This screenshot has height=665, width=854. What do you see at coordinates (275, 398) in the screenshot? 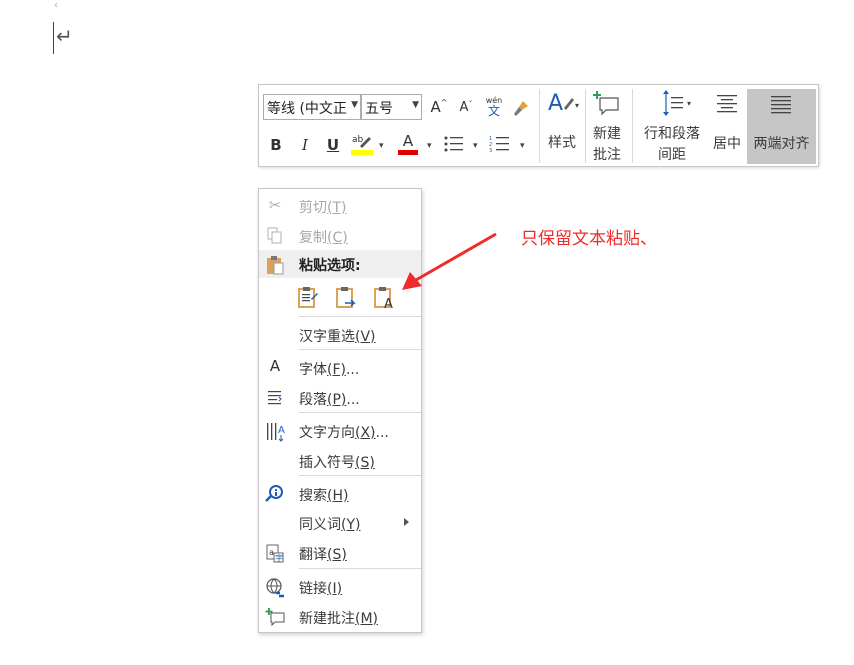
I see `paragraph-icon` at bounding box center [275, 398].